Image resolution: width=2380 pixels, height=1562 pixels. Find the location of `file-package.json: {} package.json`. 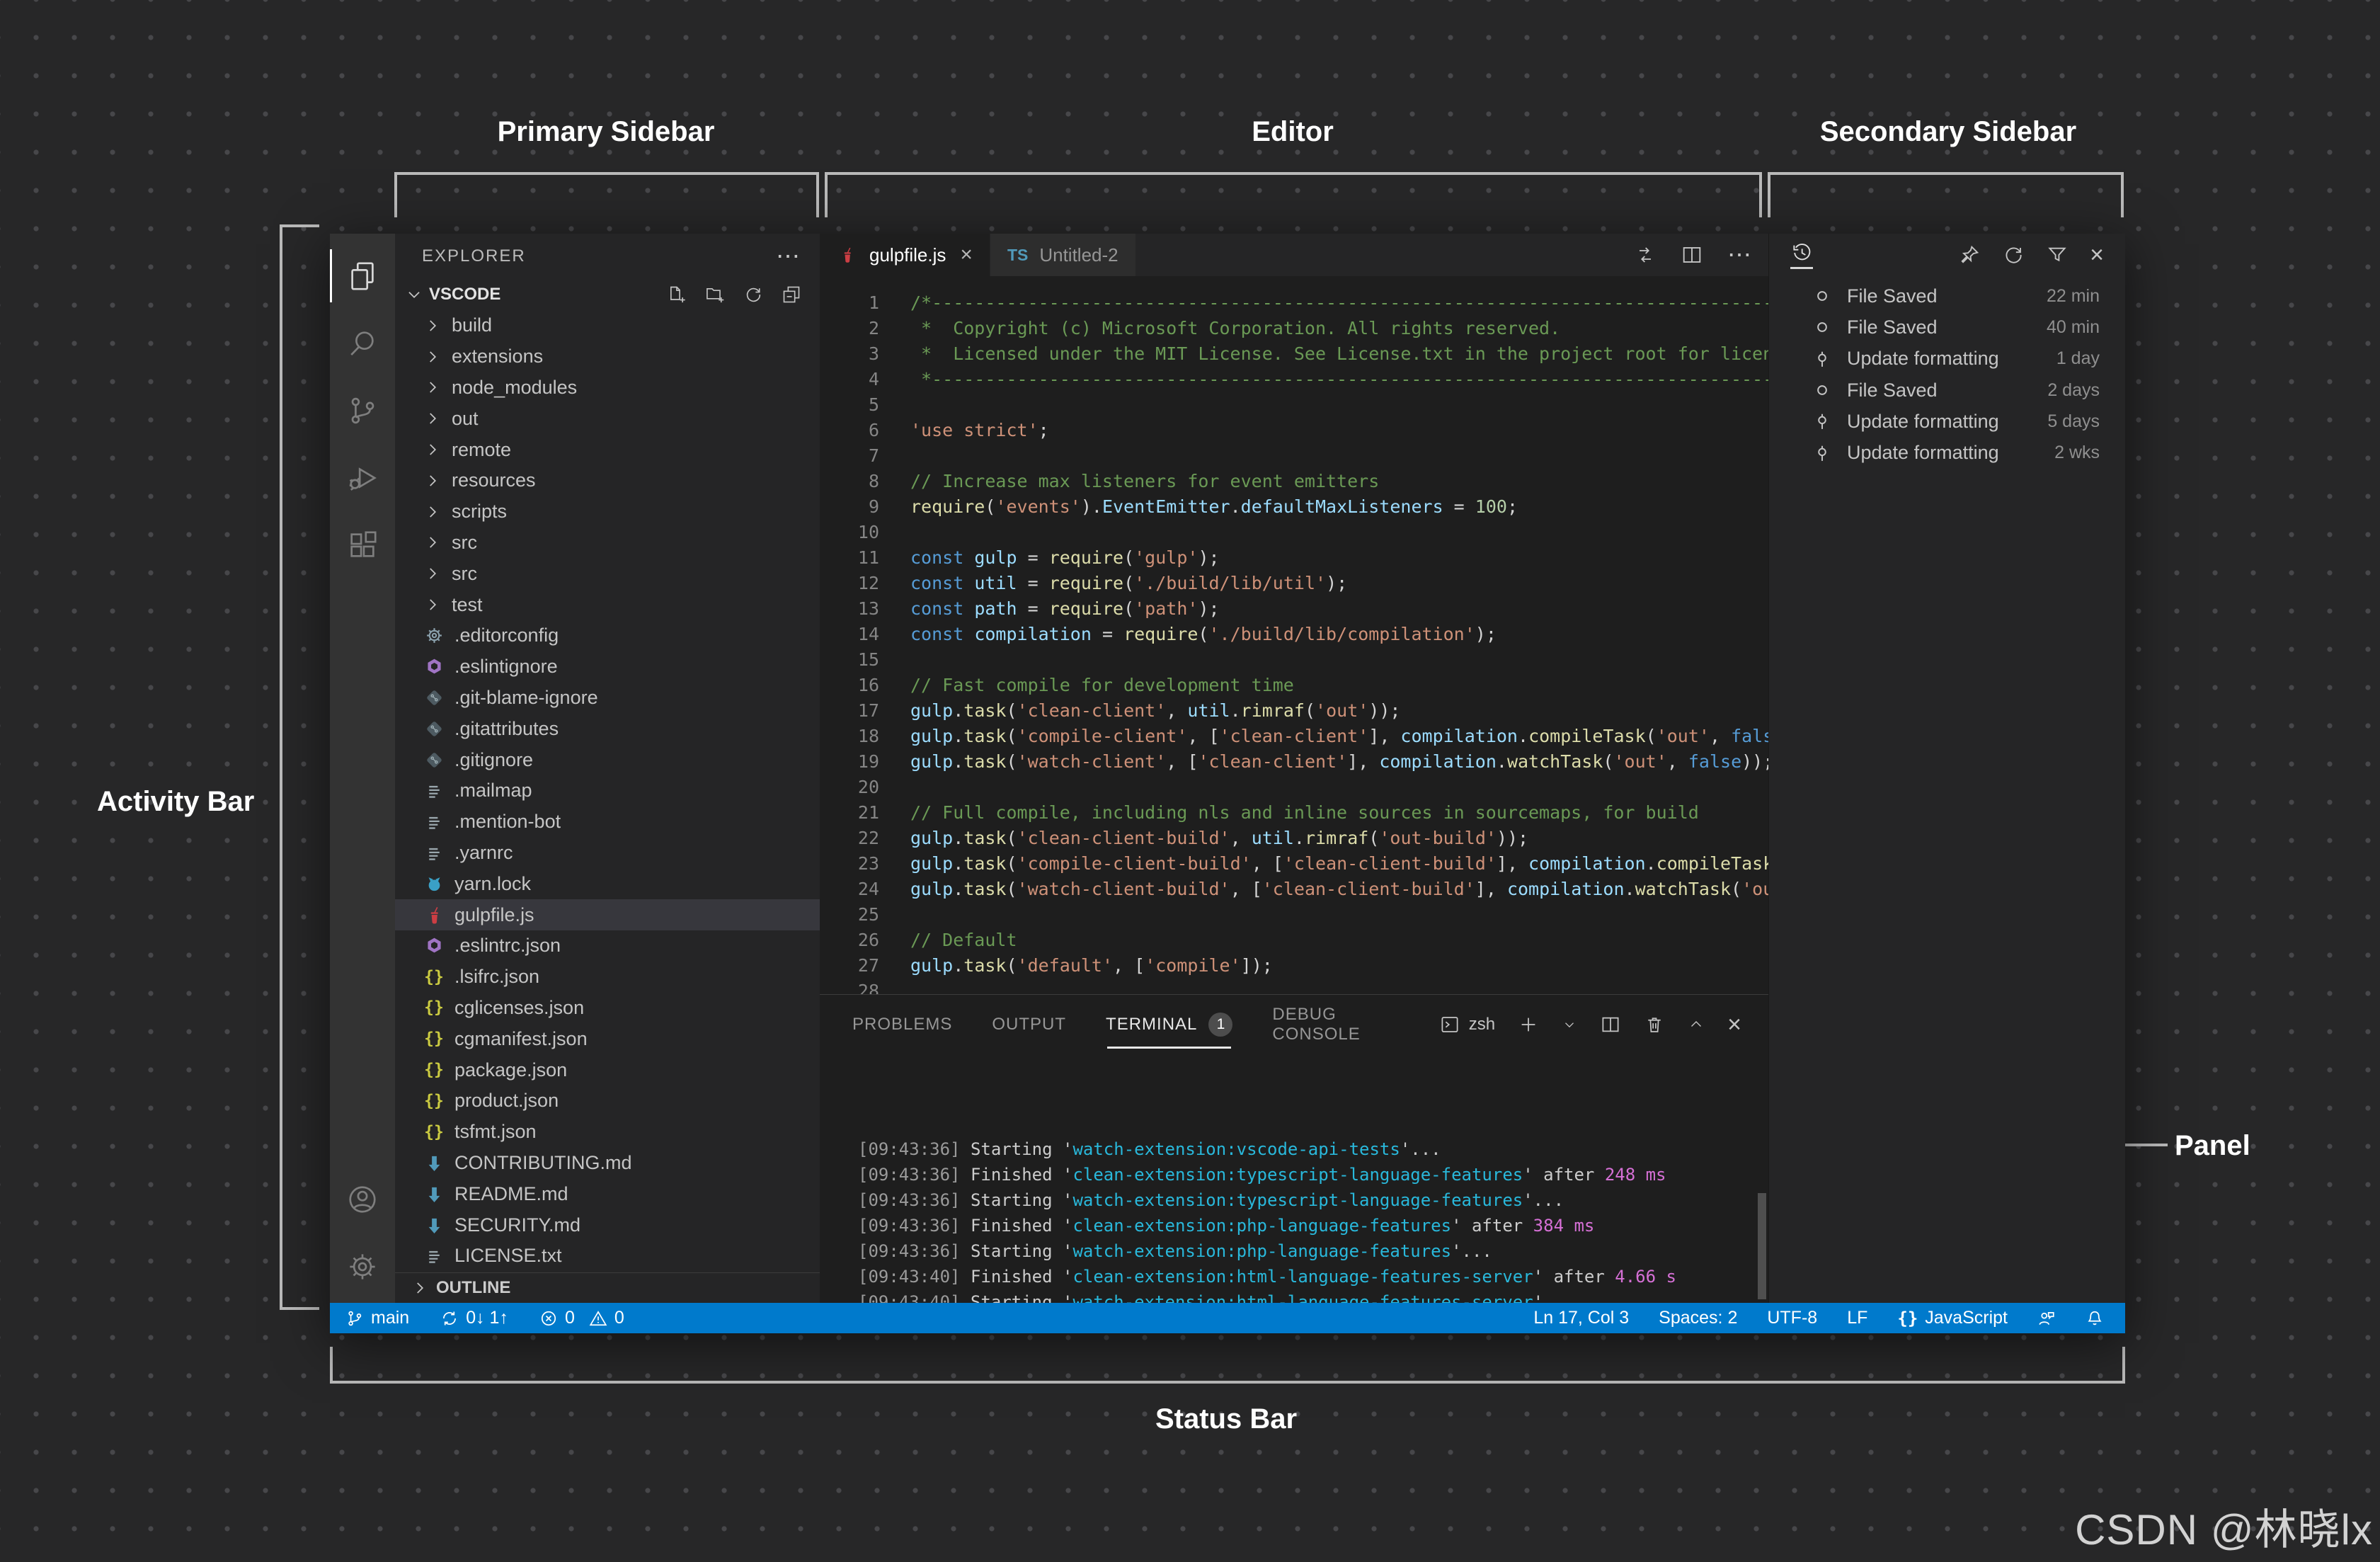

file-package.json: {} package.json is located at coordinates (608, 1070).